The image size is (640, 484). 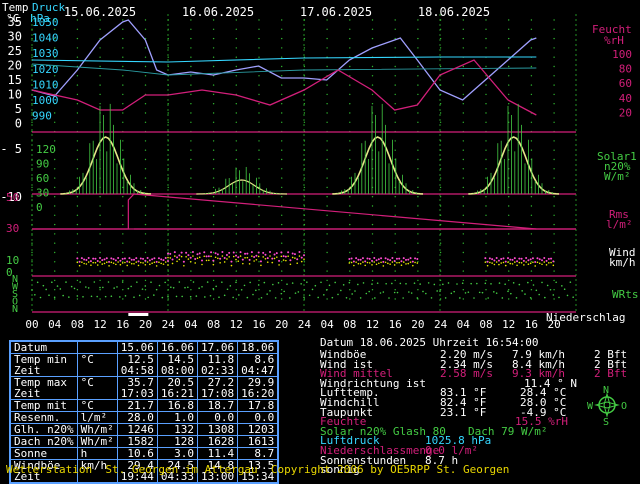 What do you see at coordinates (217, 429) in the screenshot?
I see `summary-cell: 1308` at bounding box center [217, 429].